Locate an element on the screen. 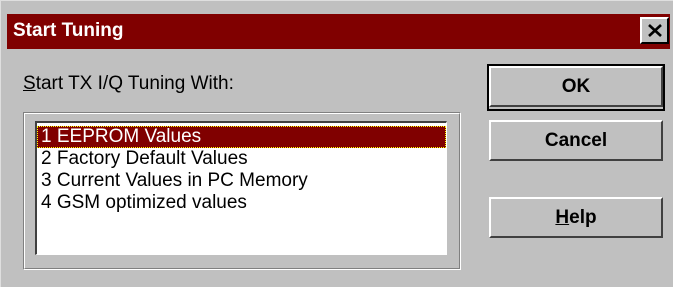 Image resolution: width=679 pixels, height=293 pixels. close-icon is located at coordinates (654, 30).